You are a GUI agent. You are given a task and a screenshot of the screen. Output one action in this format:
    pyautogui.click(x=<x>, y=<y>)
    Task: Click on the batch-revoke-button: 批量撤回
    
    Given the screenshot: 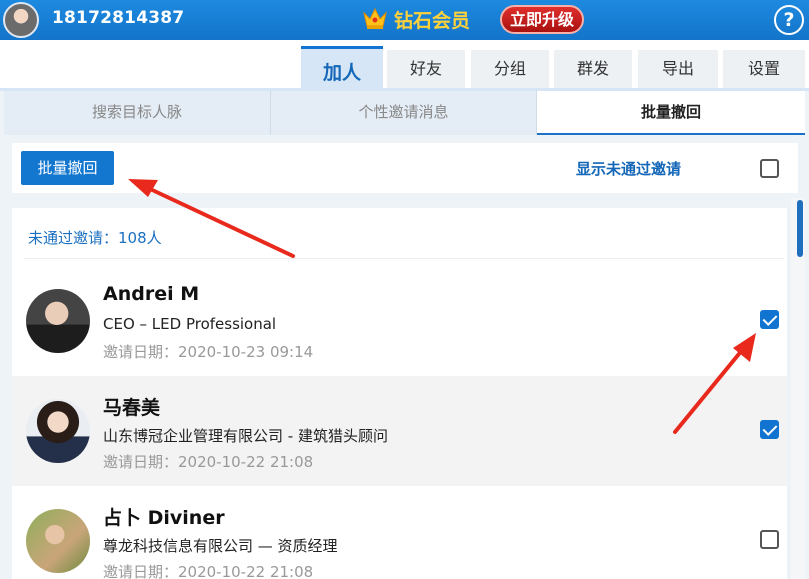 What is the action you would take?
    pyautogui.click(x=67, y=168)
    